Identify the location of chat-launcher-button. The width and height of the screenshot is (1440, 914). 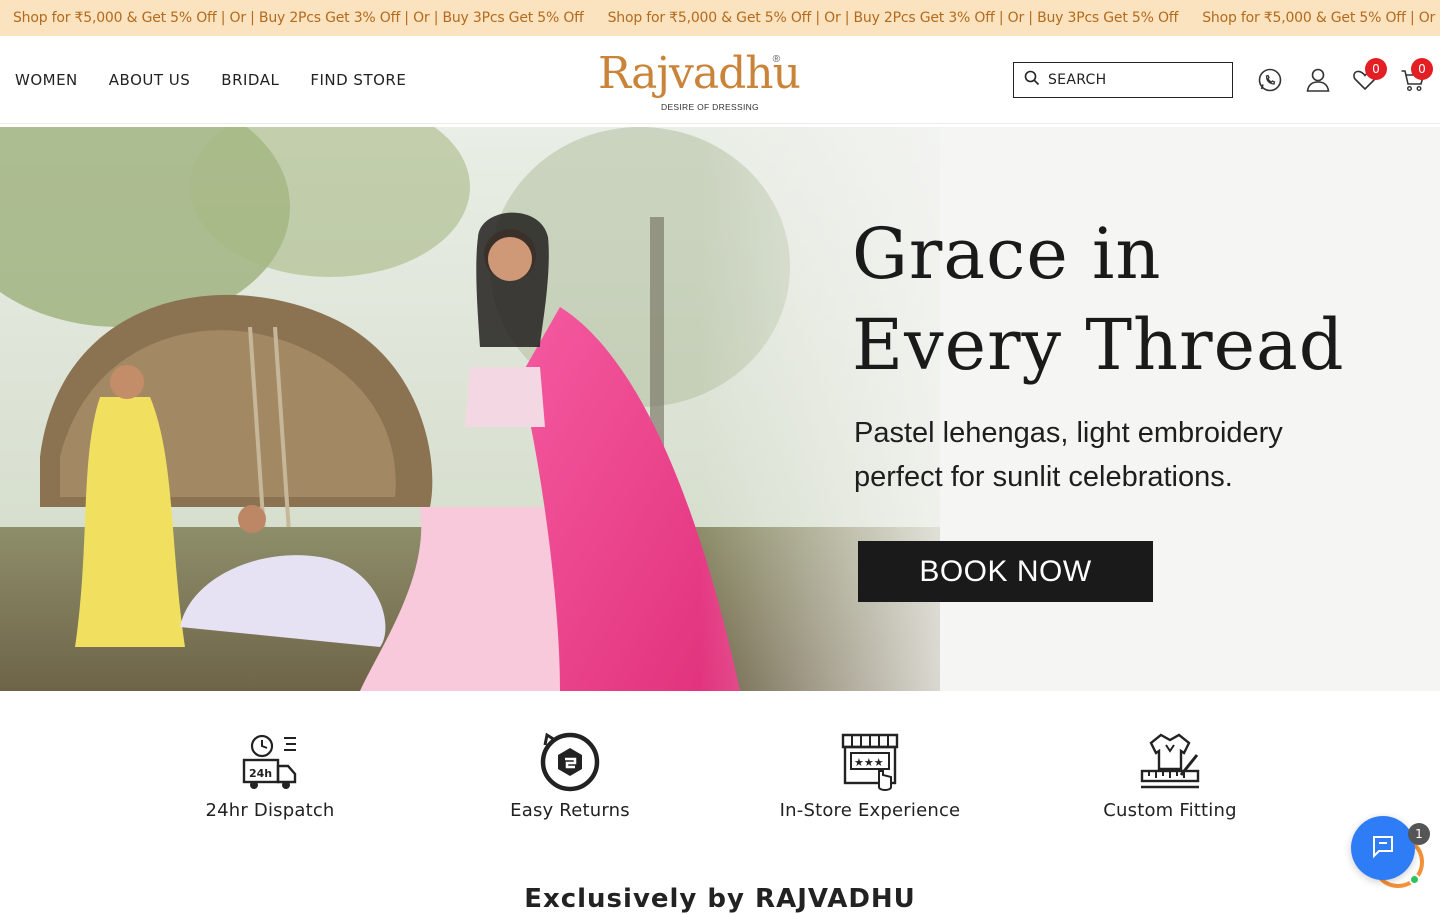
(1383, 848).